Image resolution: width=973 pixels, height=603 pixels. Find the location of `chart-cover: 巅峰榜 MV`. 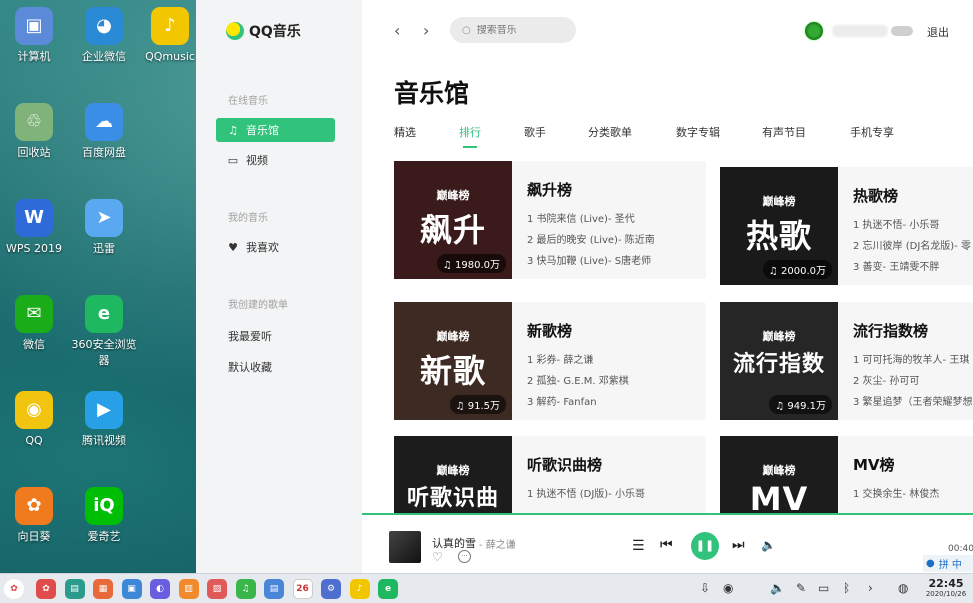

chart-cover: 巅峰榜 MV is located at coordinates (779, 474).